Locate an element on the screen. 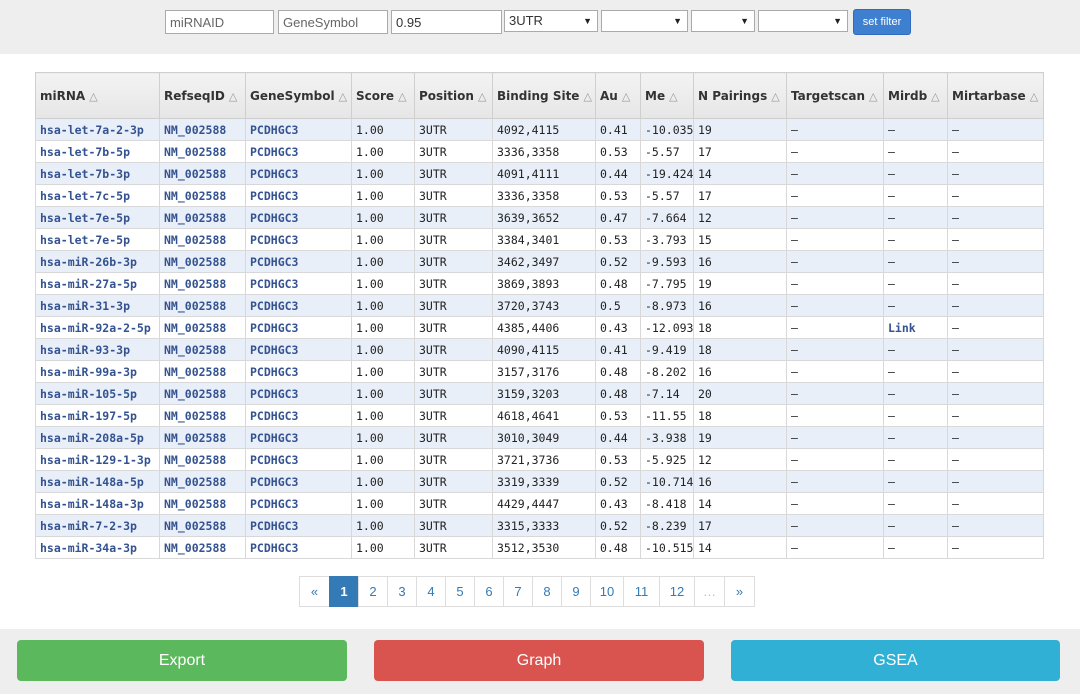 The width and height of the screenshot is (1080, 694). page-10: 10 is located at coordinates (607, 591).